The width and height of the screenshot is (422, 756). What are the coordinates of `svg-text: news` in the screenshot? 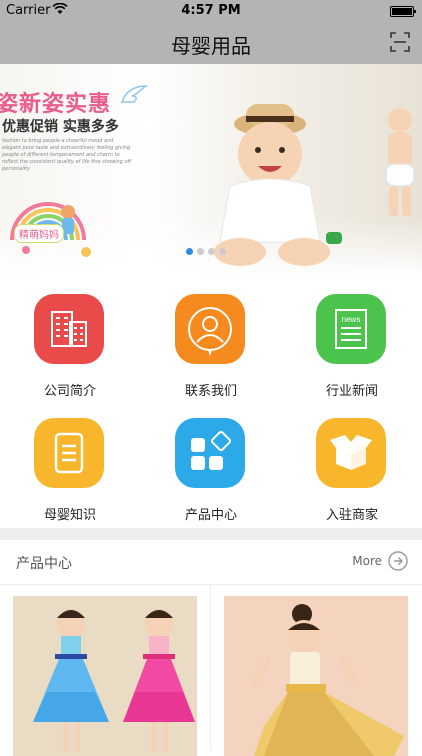 It's located at (351, 319).